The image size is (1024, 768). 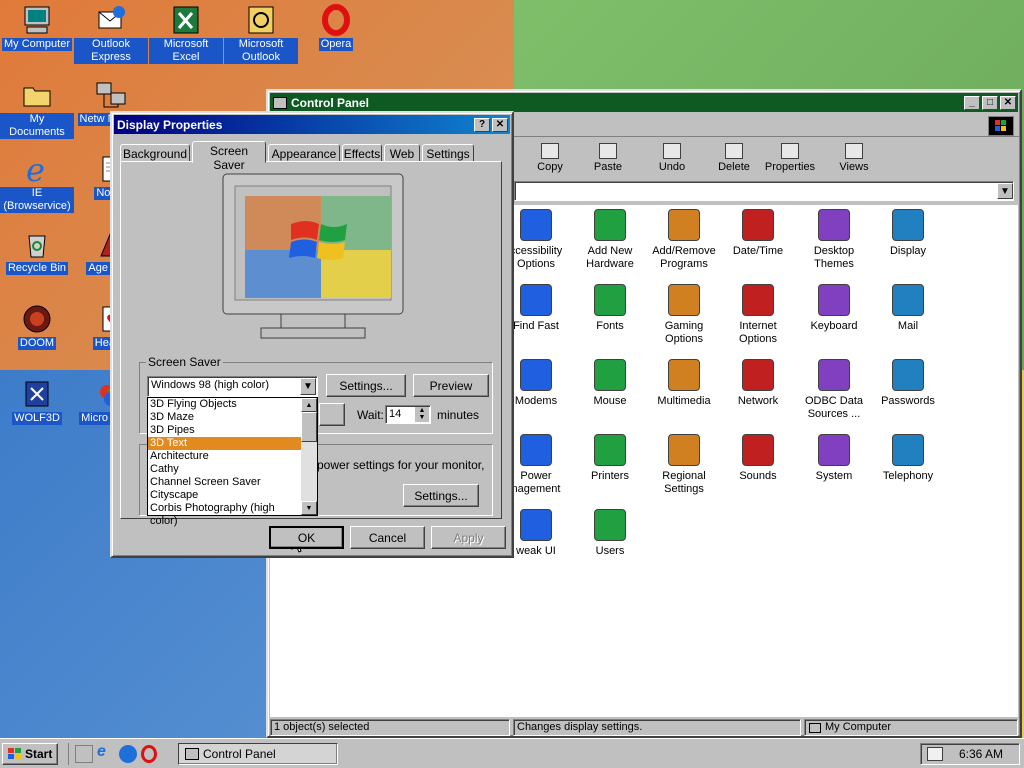 I want to click on desktop-icon-doom: DOOM, so click(x=37, y=326).